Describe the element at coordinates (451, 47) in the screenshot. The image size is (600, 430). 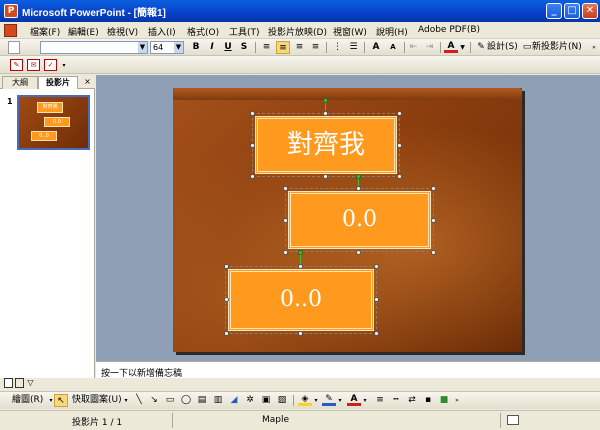
I see `font-color-button: A` at that location.